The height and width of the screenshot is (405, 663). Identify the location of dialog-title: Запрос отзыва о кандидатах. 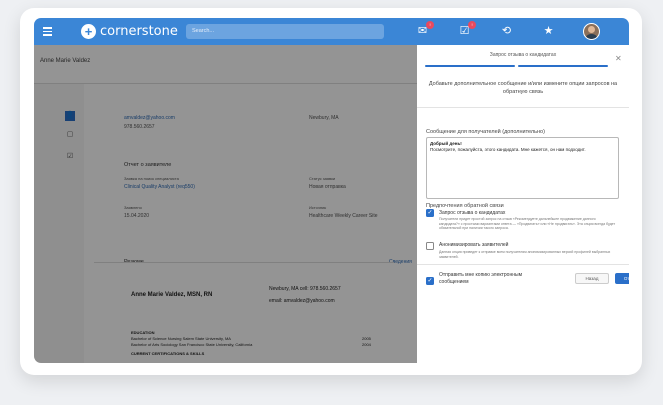
(523, 55).